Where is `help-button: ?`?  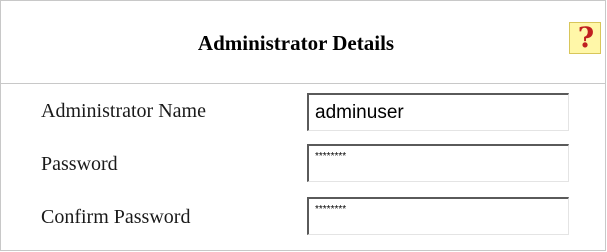
help-button: ? is located at coordinates (585, 37).